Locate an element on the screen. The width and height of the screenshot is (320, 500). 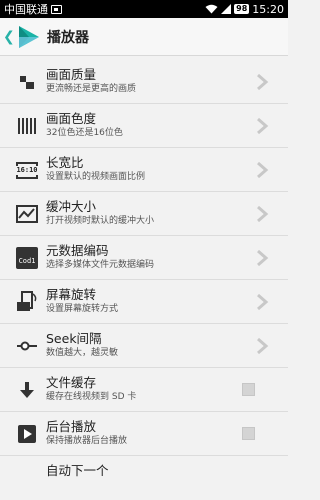
setting-color-depth: 画面色度 32位色还是16位色 is located at coordinates (144, 126).